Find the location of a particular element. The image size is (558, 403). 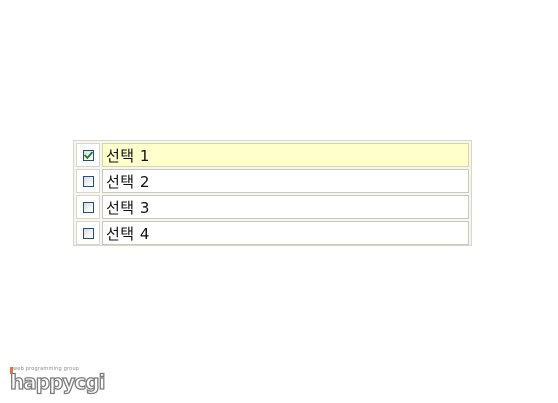

list-item: 선택 2 is located at coordinates (272, 181).